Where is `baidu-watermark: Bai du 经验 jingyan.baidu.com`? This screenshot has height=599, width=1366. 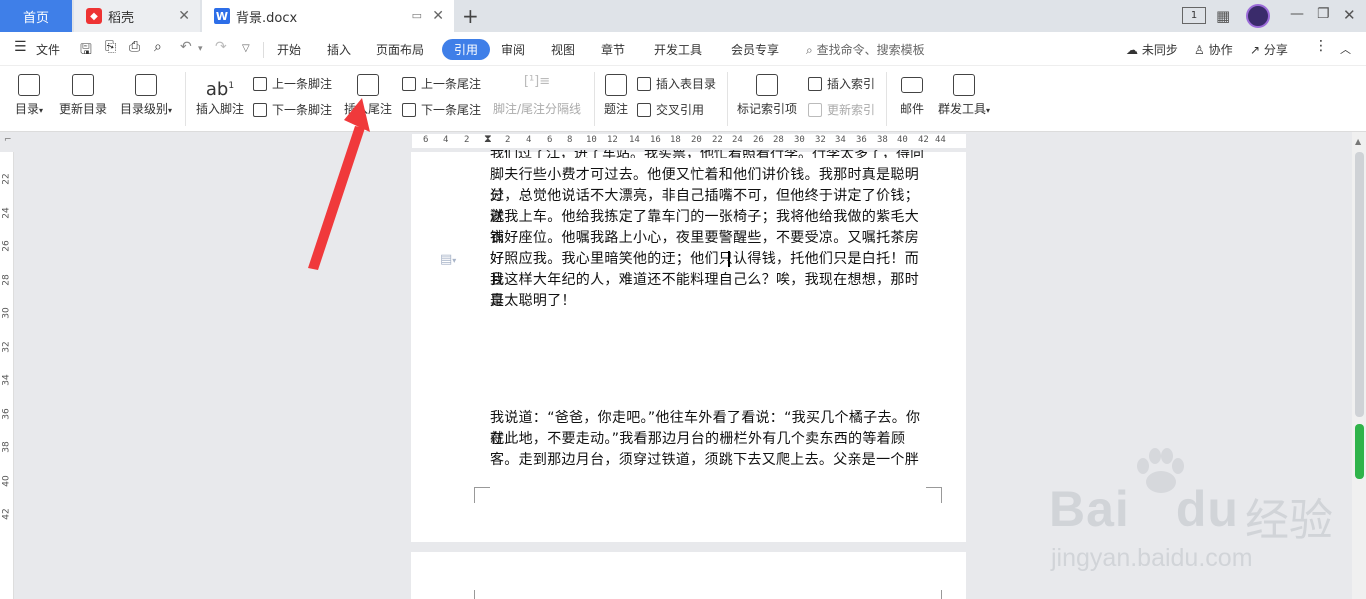 baidu-watermark: Bai du 经验 jingyan.baidu.com is located at coordinates (1205, 523).